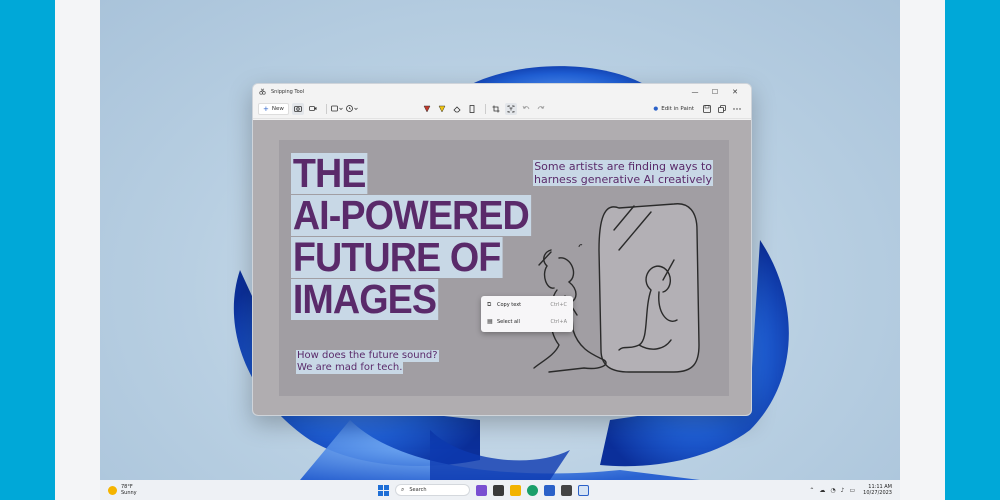  Describe the element at coordinates (715, 92) in the screenshot. I see `maximize-button: ☐` at that location.